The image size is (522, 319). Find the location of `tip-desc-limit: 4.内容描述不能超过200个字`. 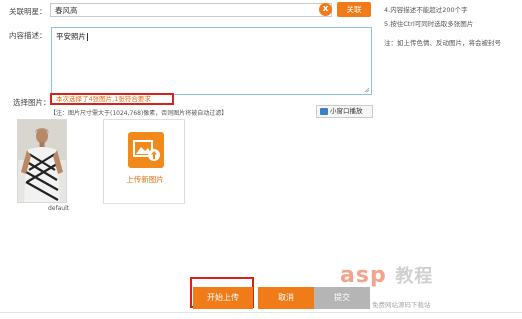

tip-desc-limit: 4.内容描述不能超过200个字 is located at coordinates (426, 10).